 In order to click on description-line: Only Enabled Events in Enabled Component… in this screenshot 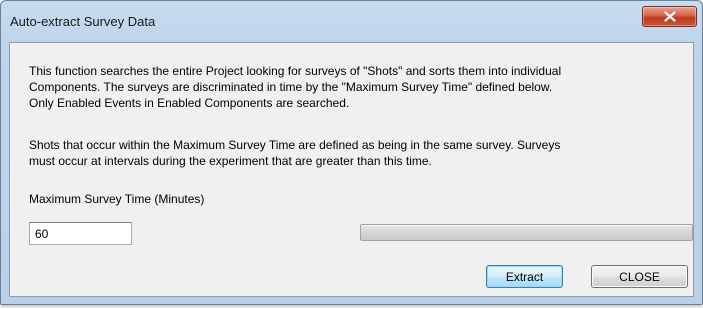, I will do `click(189, 103)`.